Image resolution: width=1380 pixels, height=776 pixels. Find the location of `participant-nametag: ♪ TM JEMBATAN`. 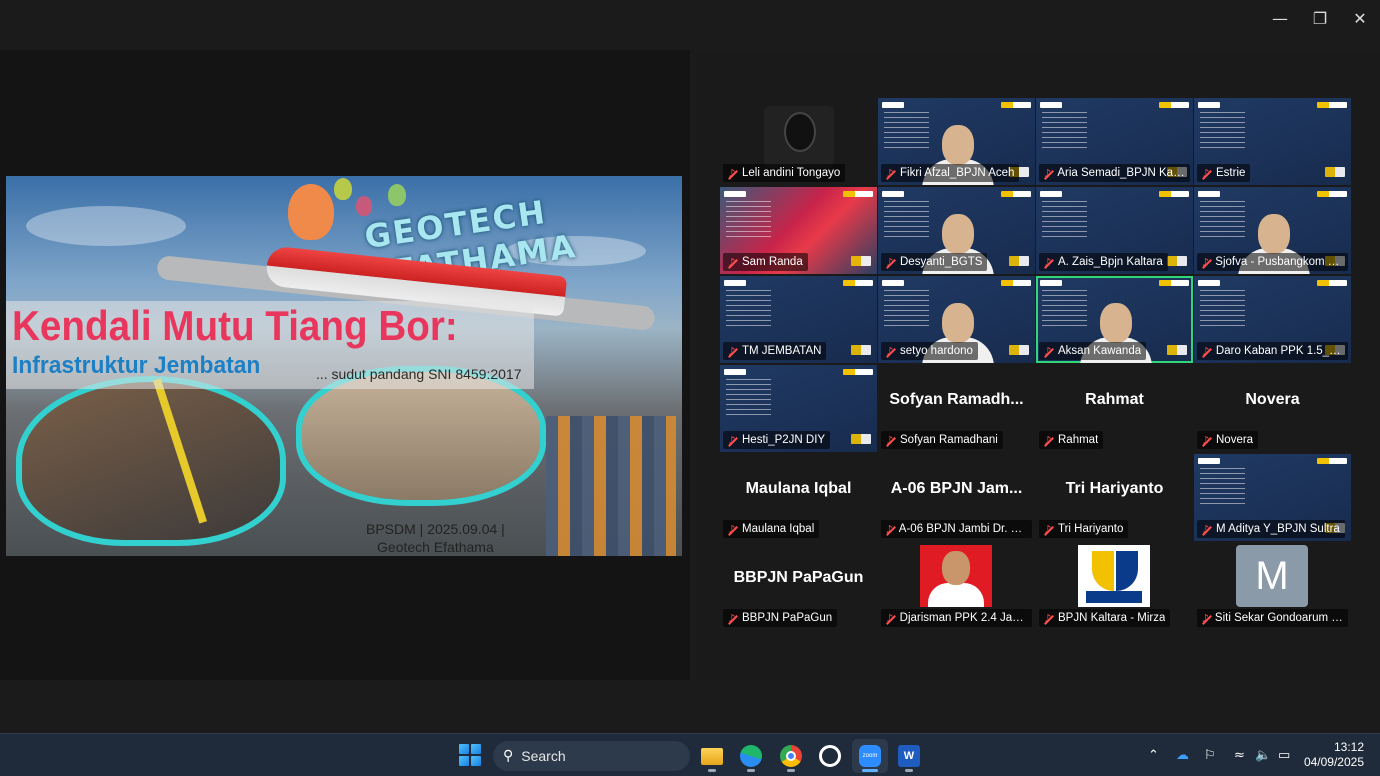

participant-nametag: ♪ TM JEMBATAN is located at coordinates (775, 351).